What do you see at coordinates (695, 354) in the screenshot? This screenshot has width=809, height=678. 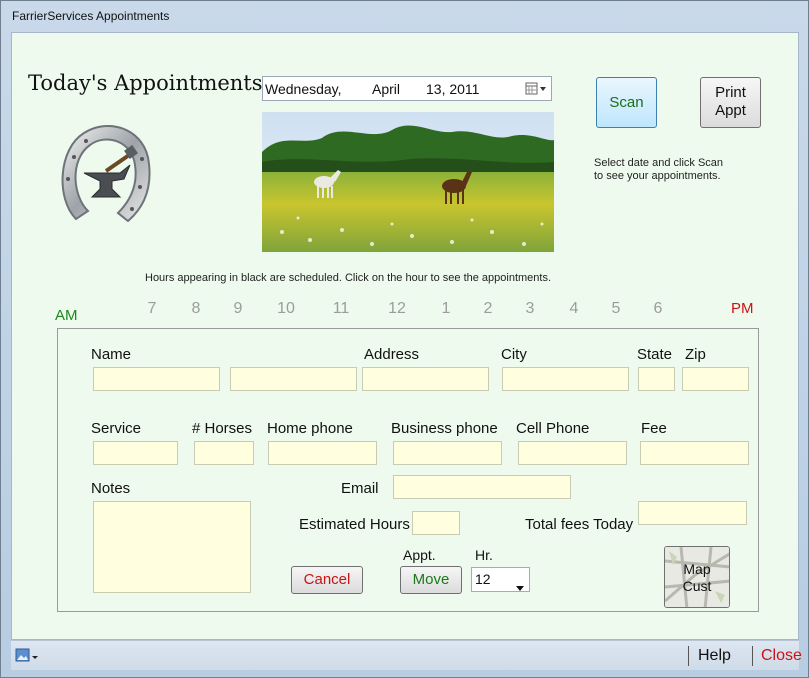 I see `zip-label: Zip` at bounding box center [695, 354].